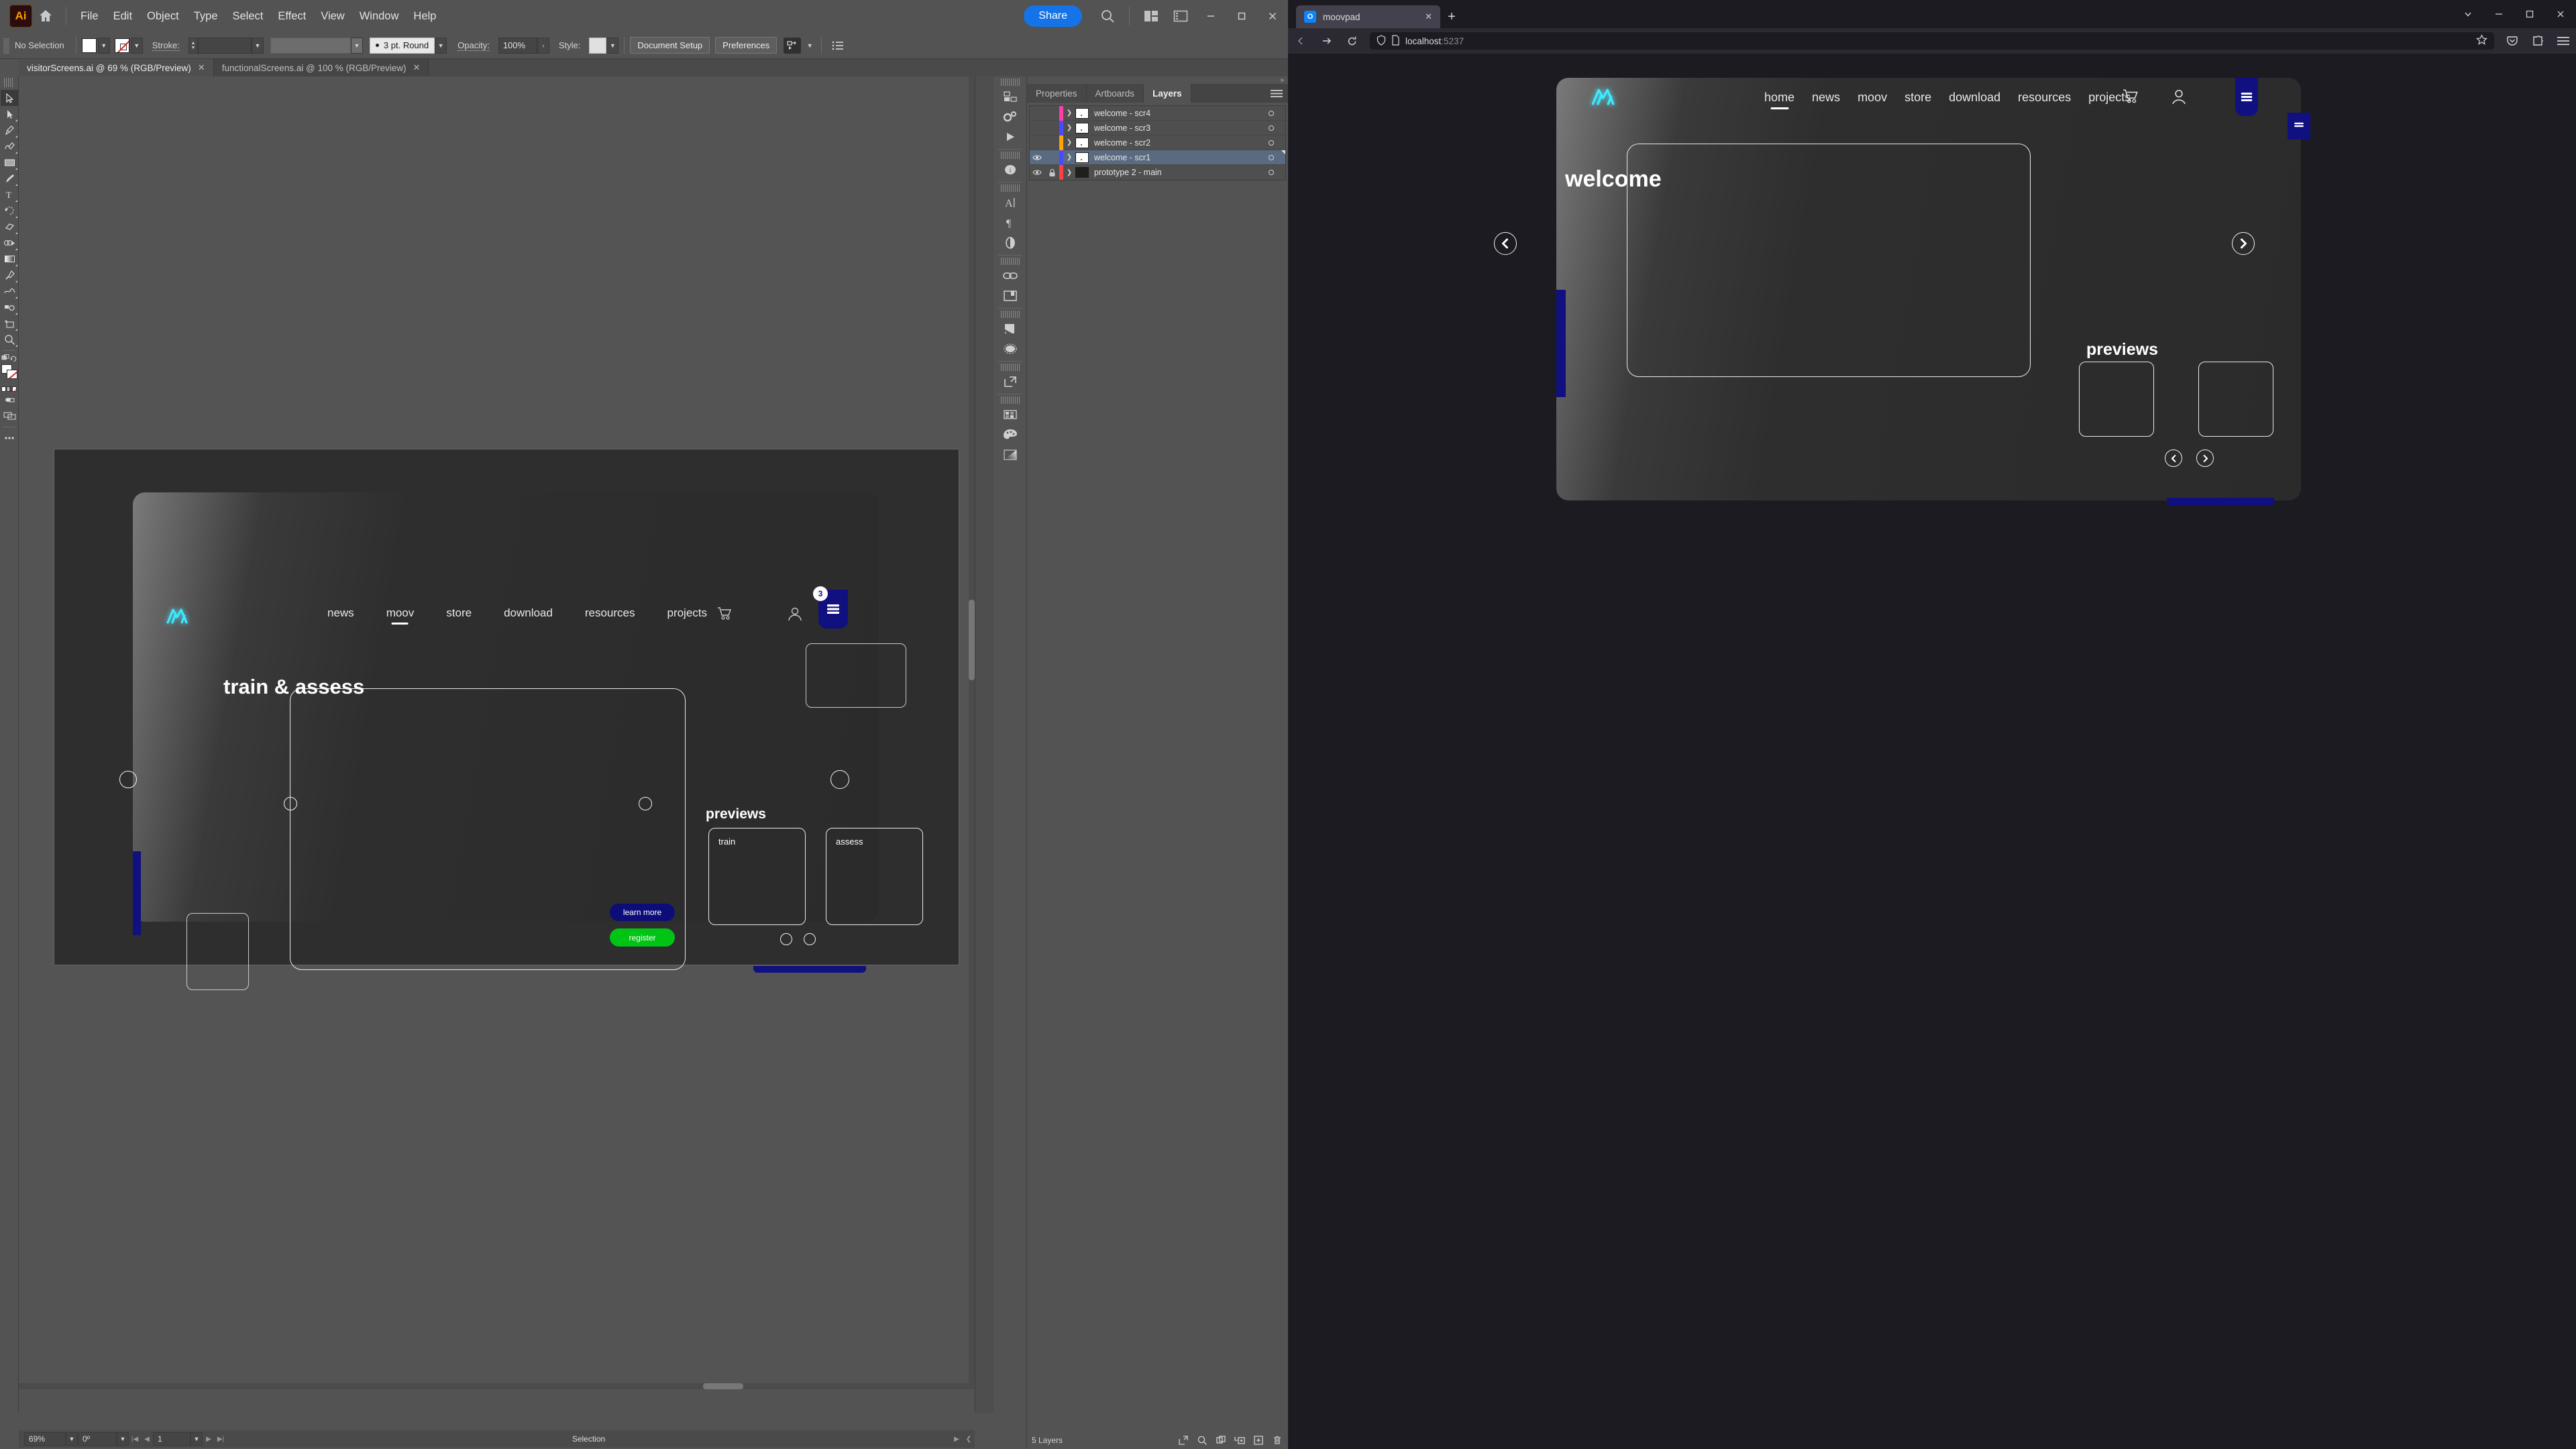 The height and width of the screenshot is (1449, 2576). What do you see at coordinates (1010, 349) in the screenshot?
I see `appearance-icon` at bounding box center [1010, 349].